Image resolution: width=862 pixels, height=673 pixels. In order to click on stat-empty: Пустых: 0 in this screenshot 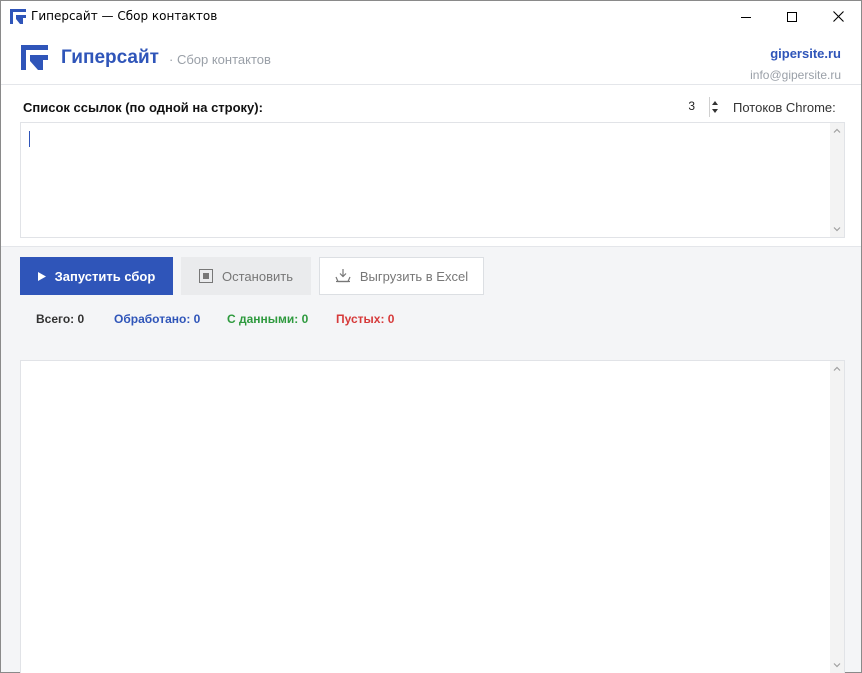, I will do `click(365, 319)`.